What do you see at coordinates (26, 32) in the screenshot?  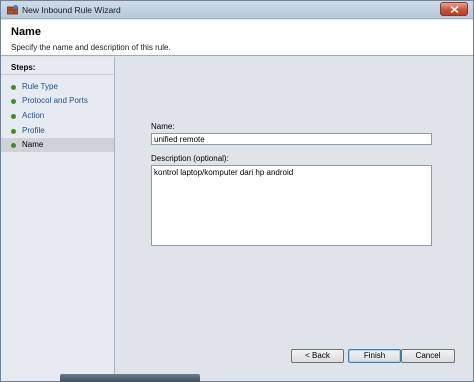 I see `page-title: Name` at bounding box center [26, 32].